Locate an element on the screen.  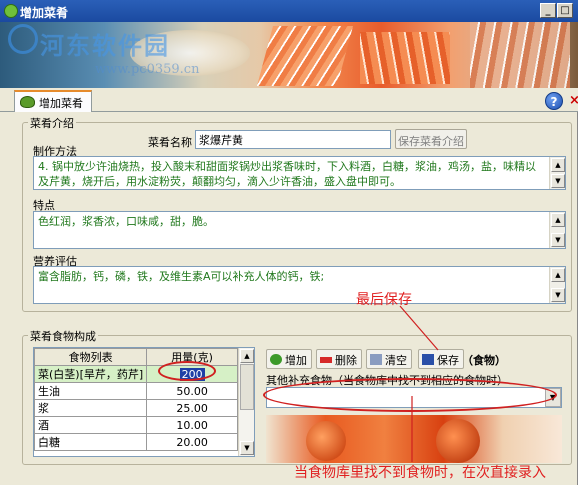
direct-entry-annotation: 当食物库里找不到食物时，在次直接录入 is located at coordinates (420, 473).